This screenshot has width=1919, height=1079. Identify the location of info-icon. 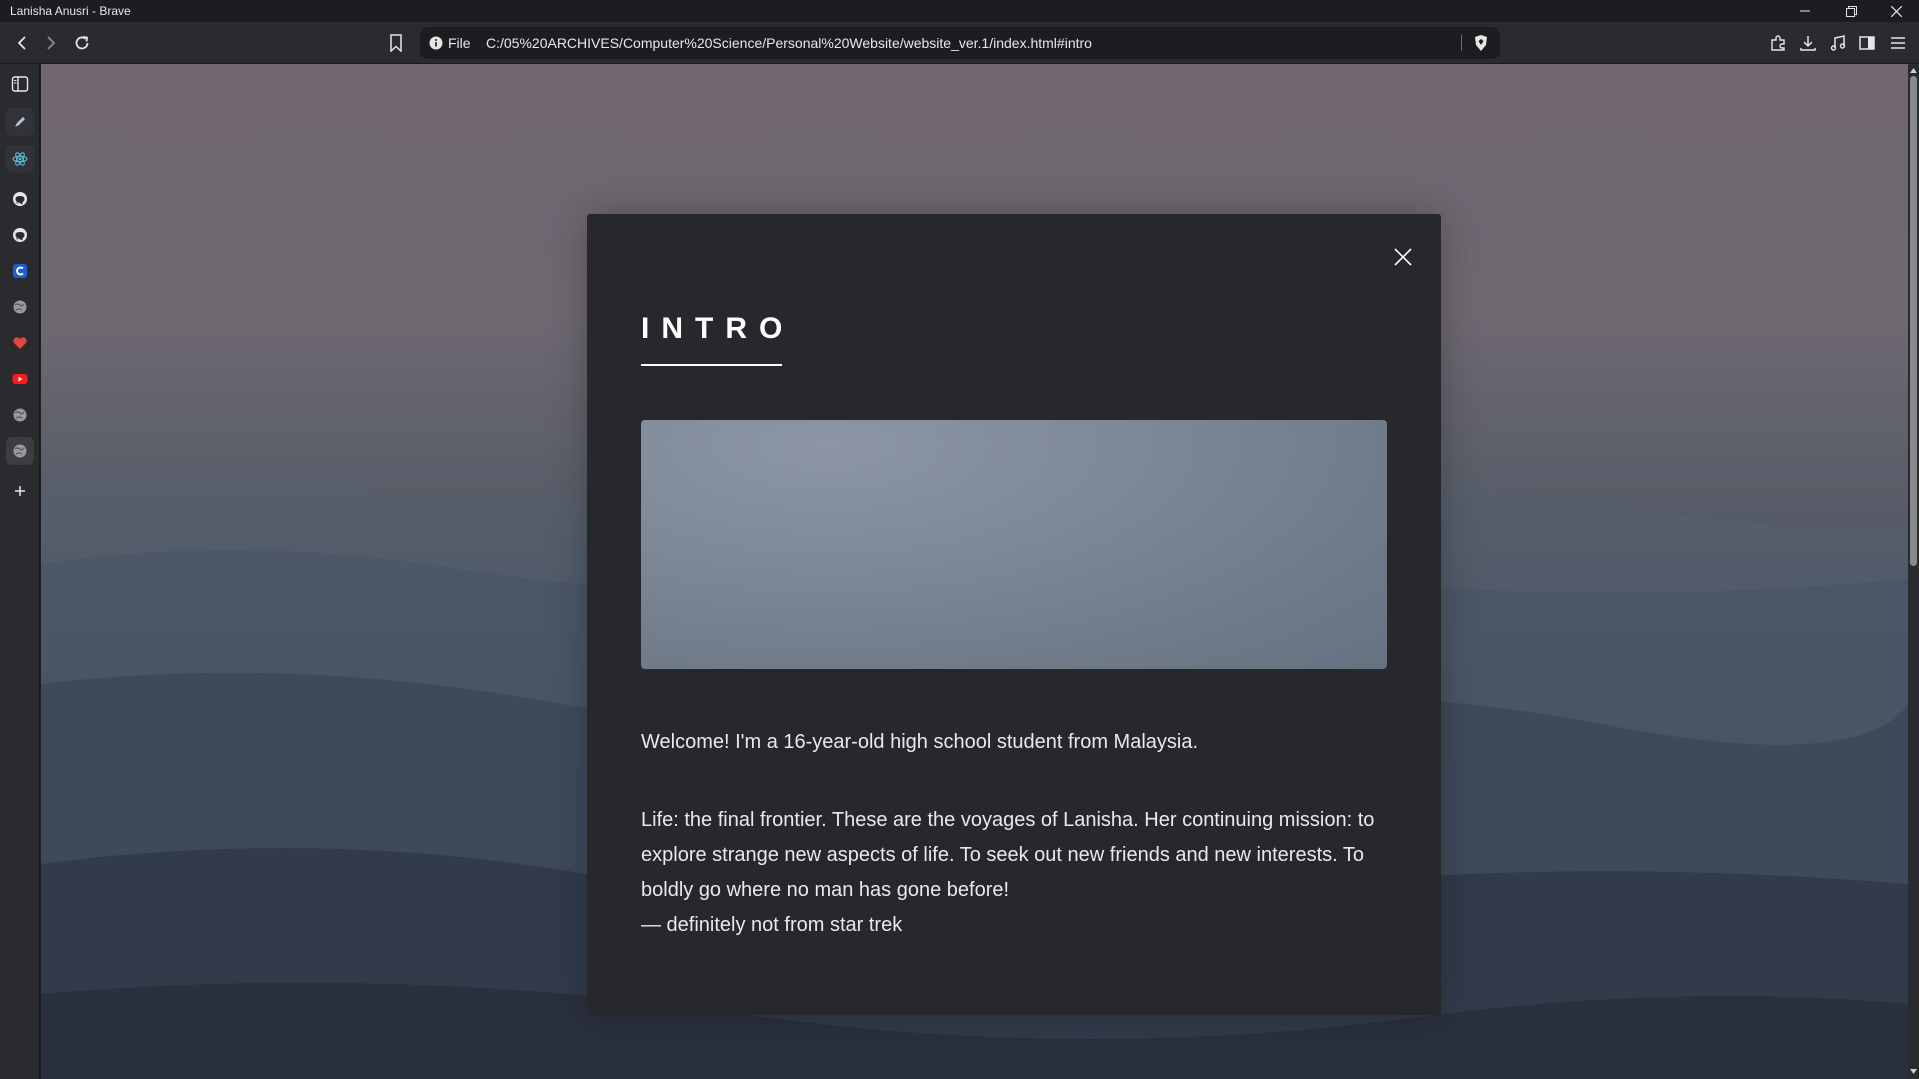
(436, 43).